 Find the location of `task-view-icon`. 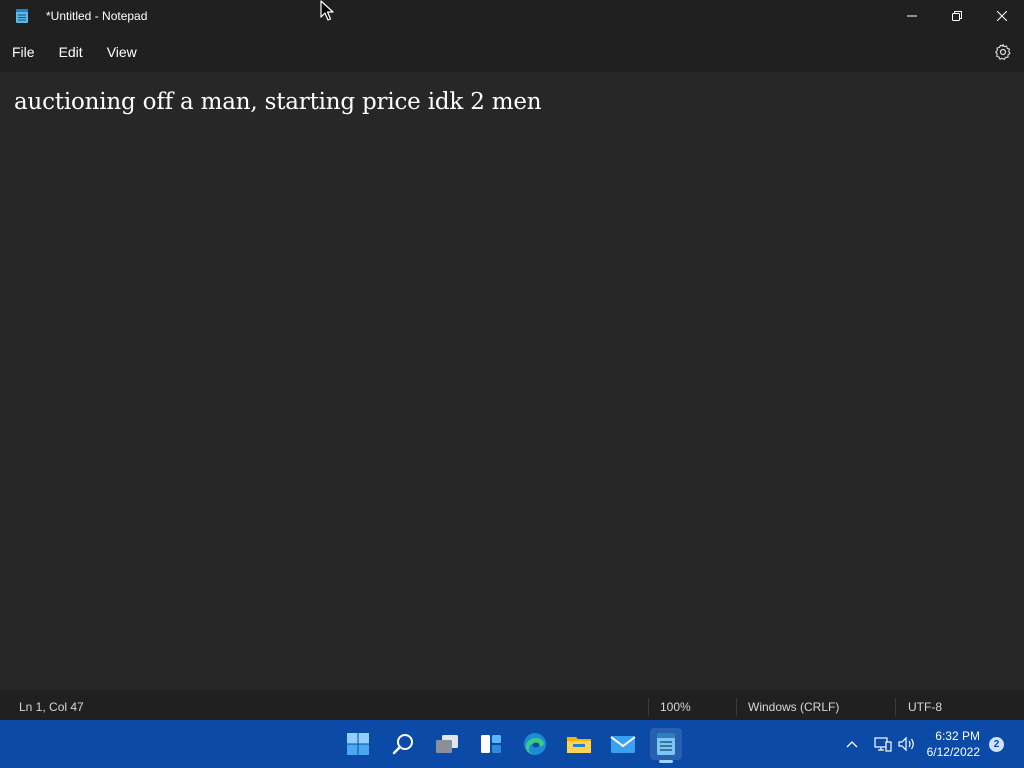

task-view-icon is located at coordinates (447, 744).